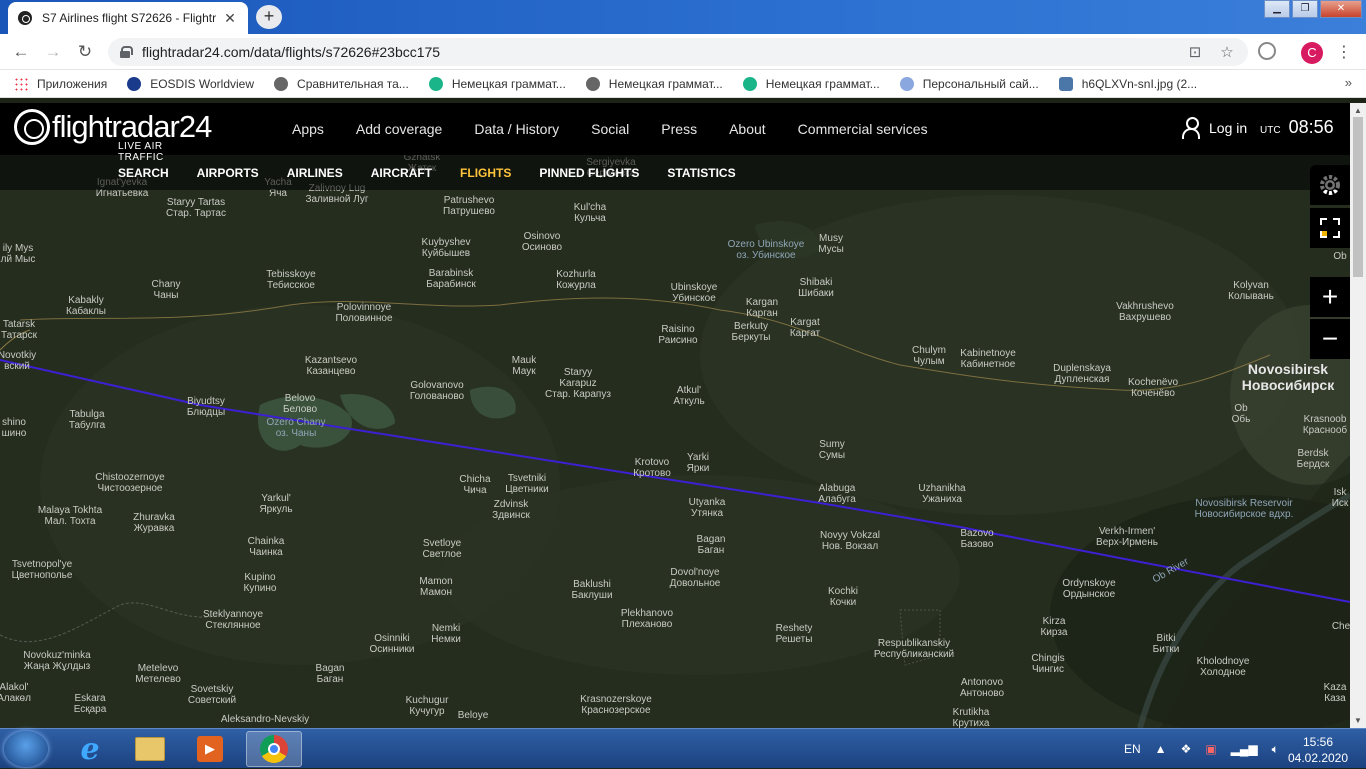 This screenshot has height=769, width=1366. What do you see at coordinates (1277, 9) in the screenshot?
I see `minimize-button: ▁` at bounding box center [1277, 9].